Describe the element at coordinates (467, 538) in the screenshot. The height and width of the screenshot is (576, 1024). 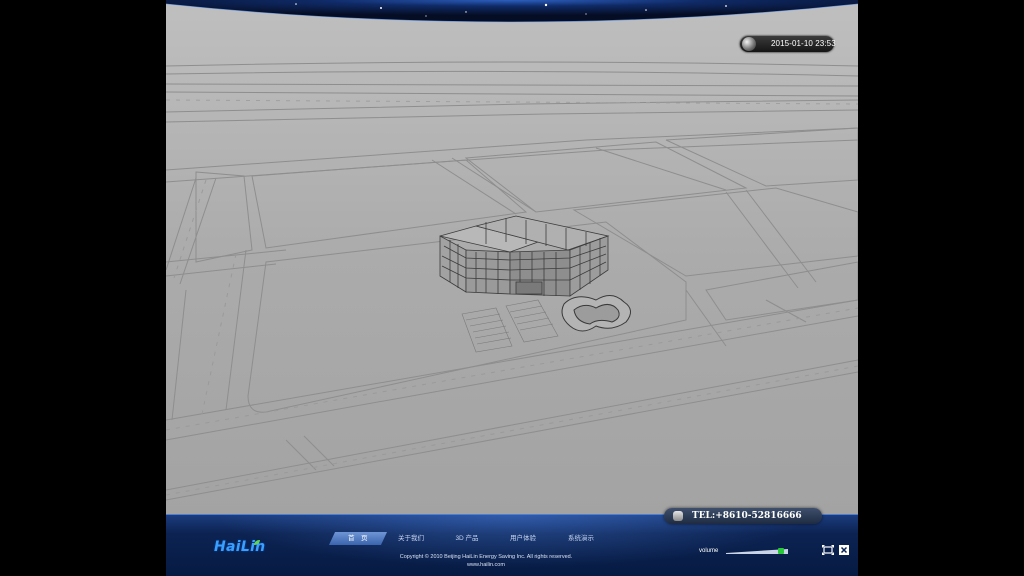
I see `nav-item-3d-products: 3D 产品` at that location.